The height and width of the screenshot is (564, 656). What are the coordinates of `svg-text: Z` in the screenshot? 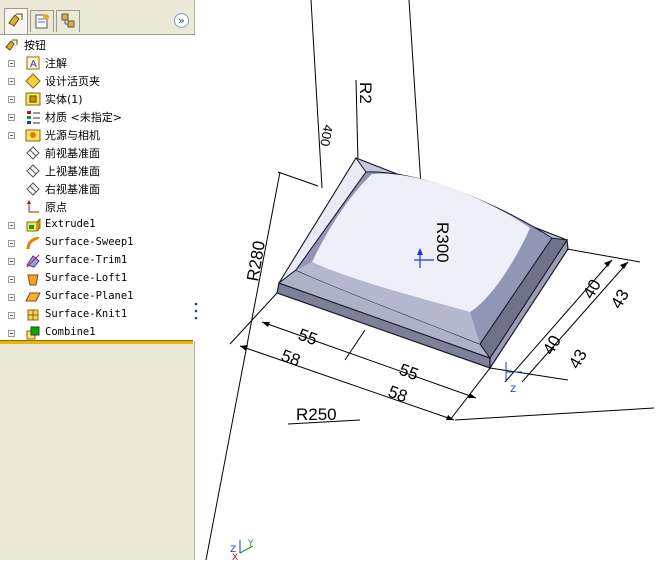 It's located at (513, 390).